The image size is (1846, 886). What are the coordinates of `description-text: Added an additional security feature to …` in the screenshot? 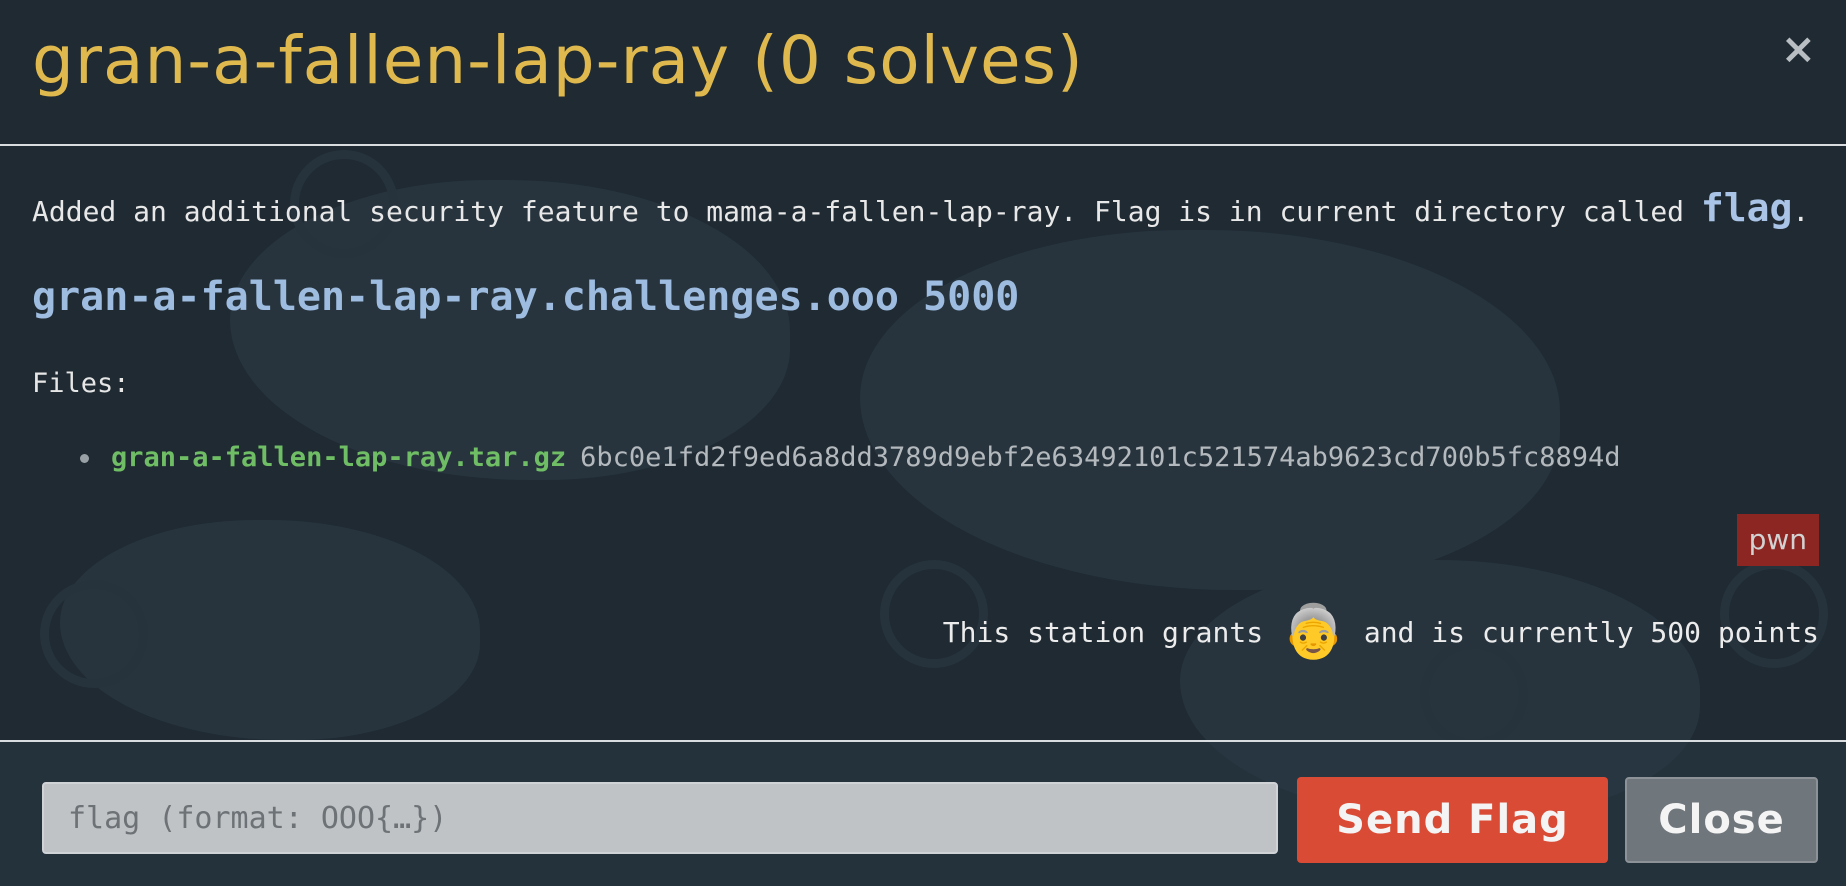 It's located at (866, 211).